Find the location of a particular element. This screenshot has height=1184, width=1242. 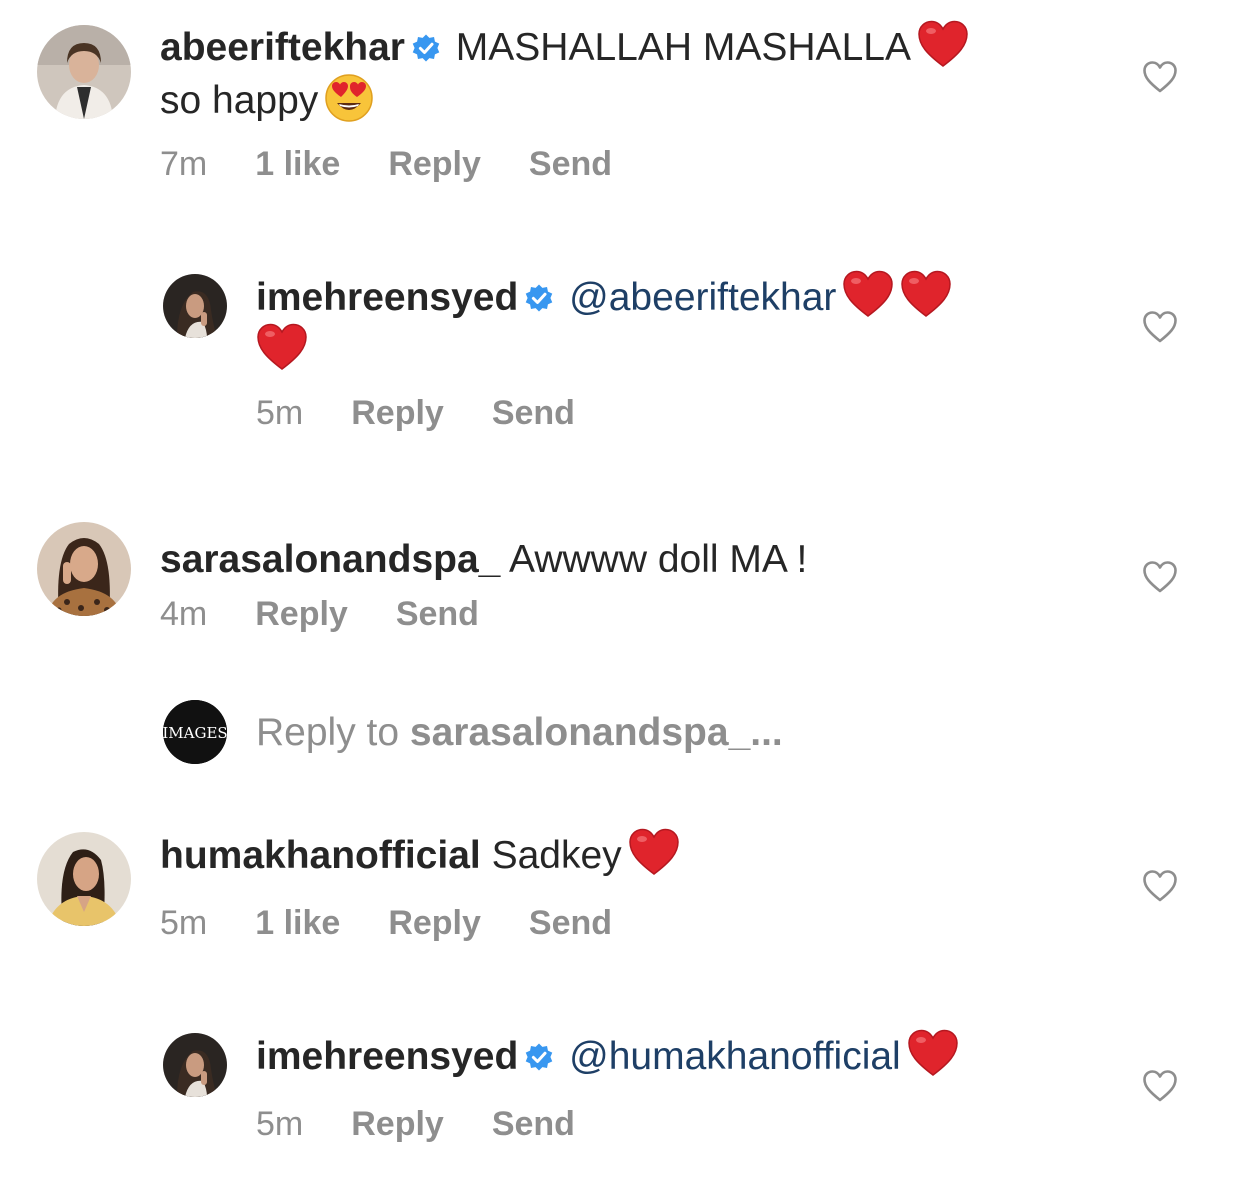

avatar-logo-text: IMAGES is located at coordinates (195, 733).